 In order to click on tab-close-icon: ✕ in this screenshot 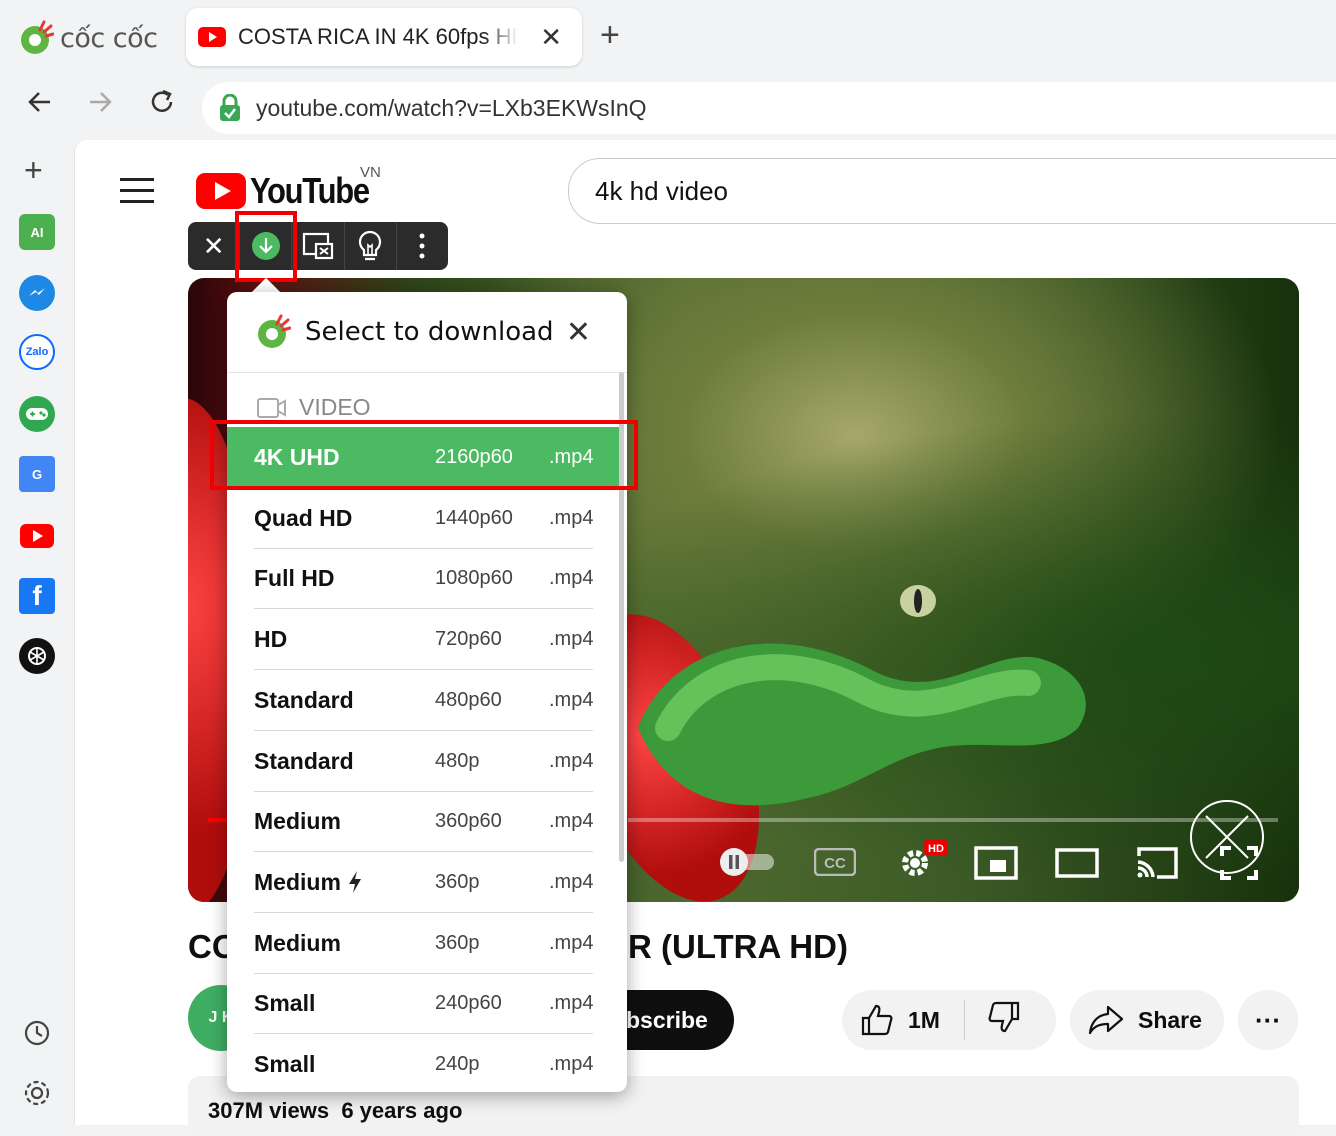, I will do `click(551, 37)`.